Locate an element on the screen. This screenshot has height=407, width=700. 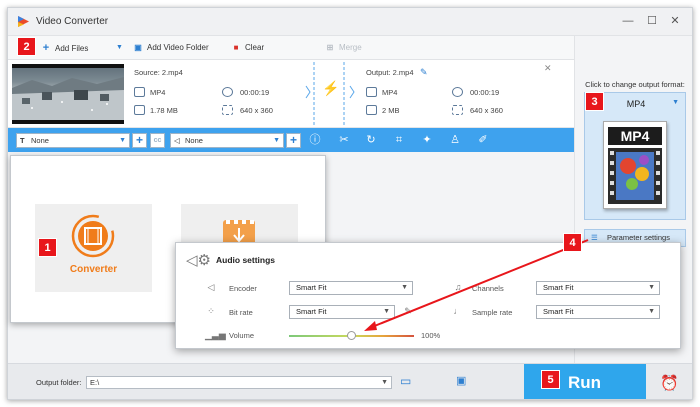
sample-rate-select: Smart Fit ▼ is located at coordinates (598, 312).